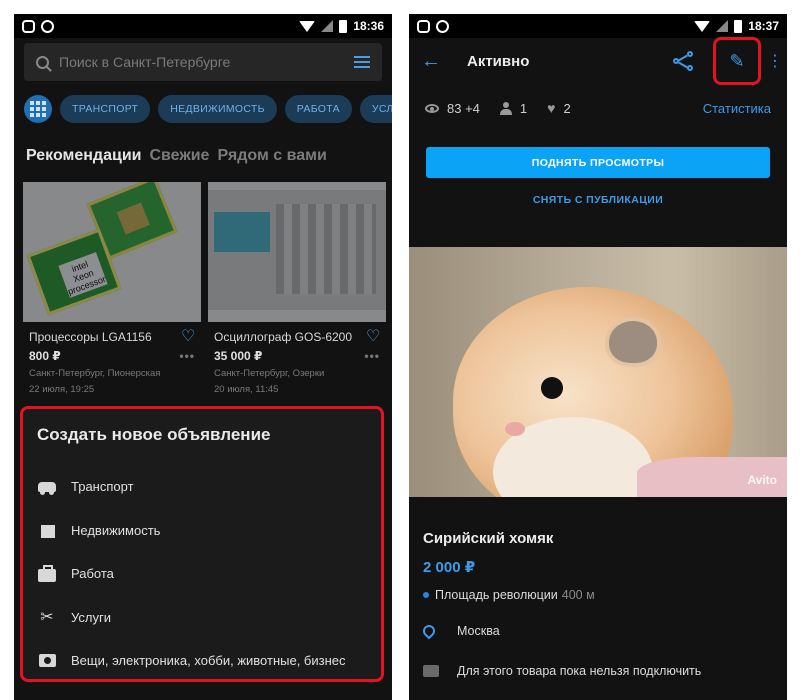  I want to click on chip-jobs: РАБОТА, so click(318, 109).